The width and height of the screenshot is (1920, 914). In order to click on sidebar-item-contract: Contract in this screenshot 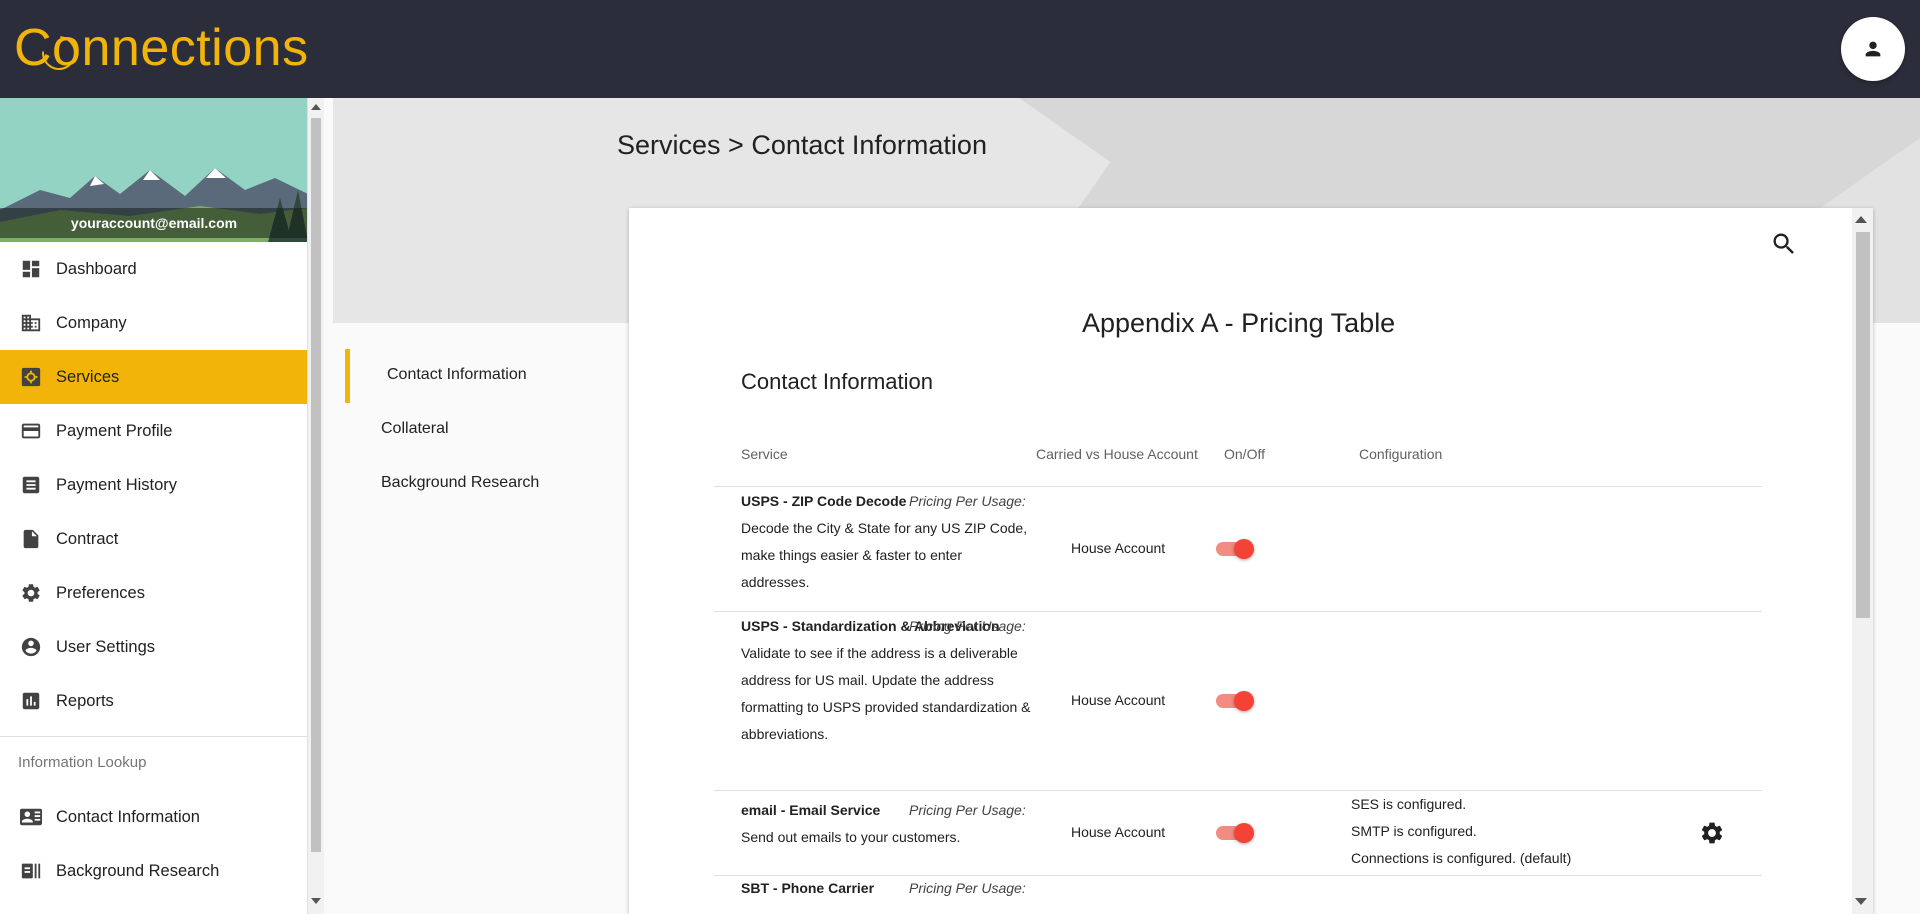, I will do `click(153, 539)`.